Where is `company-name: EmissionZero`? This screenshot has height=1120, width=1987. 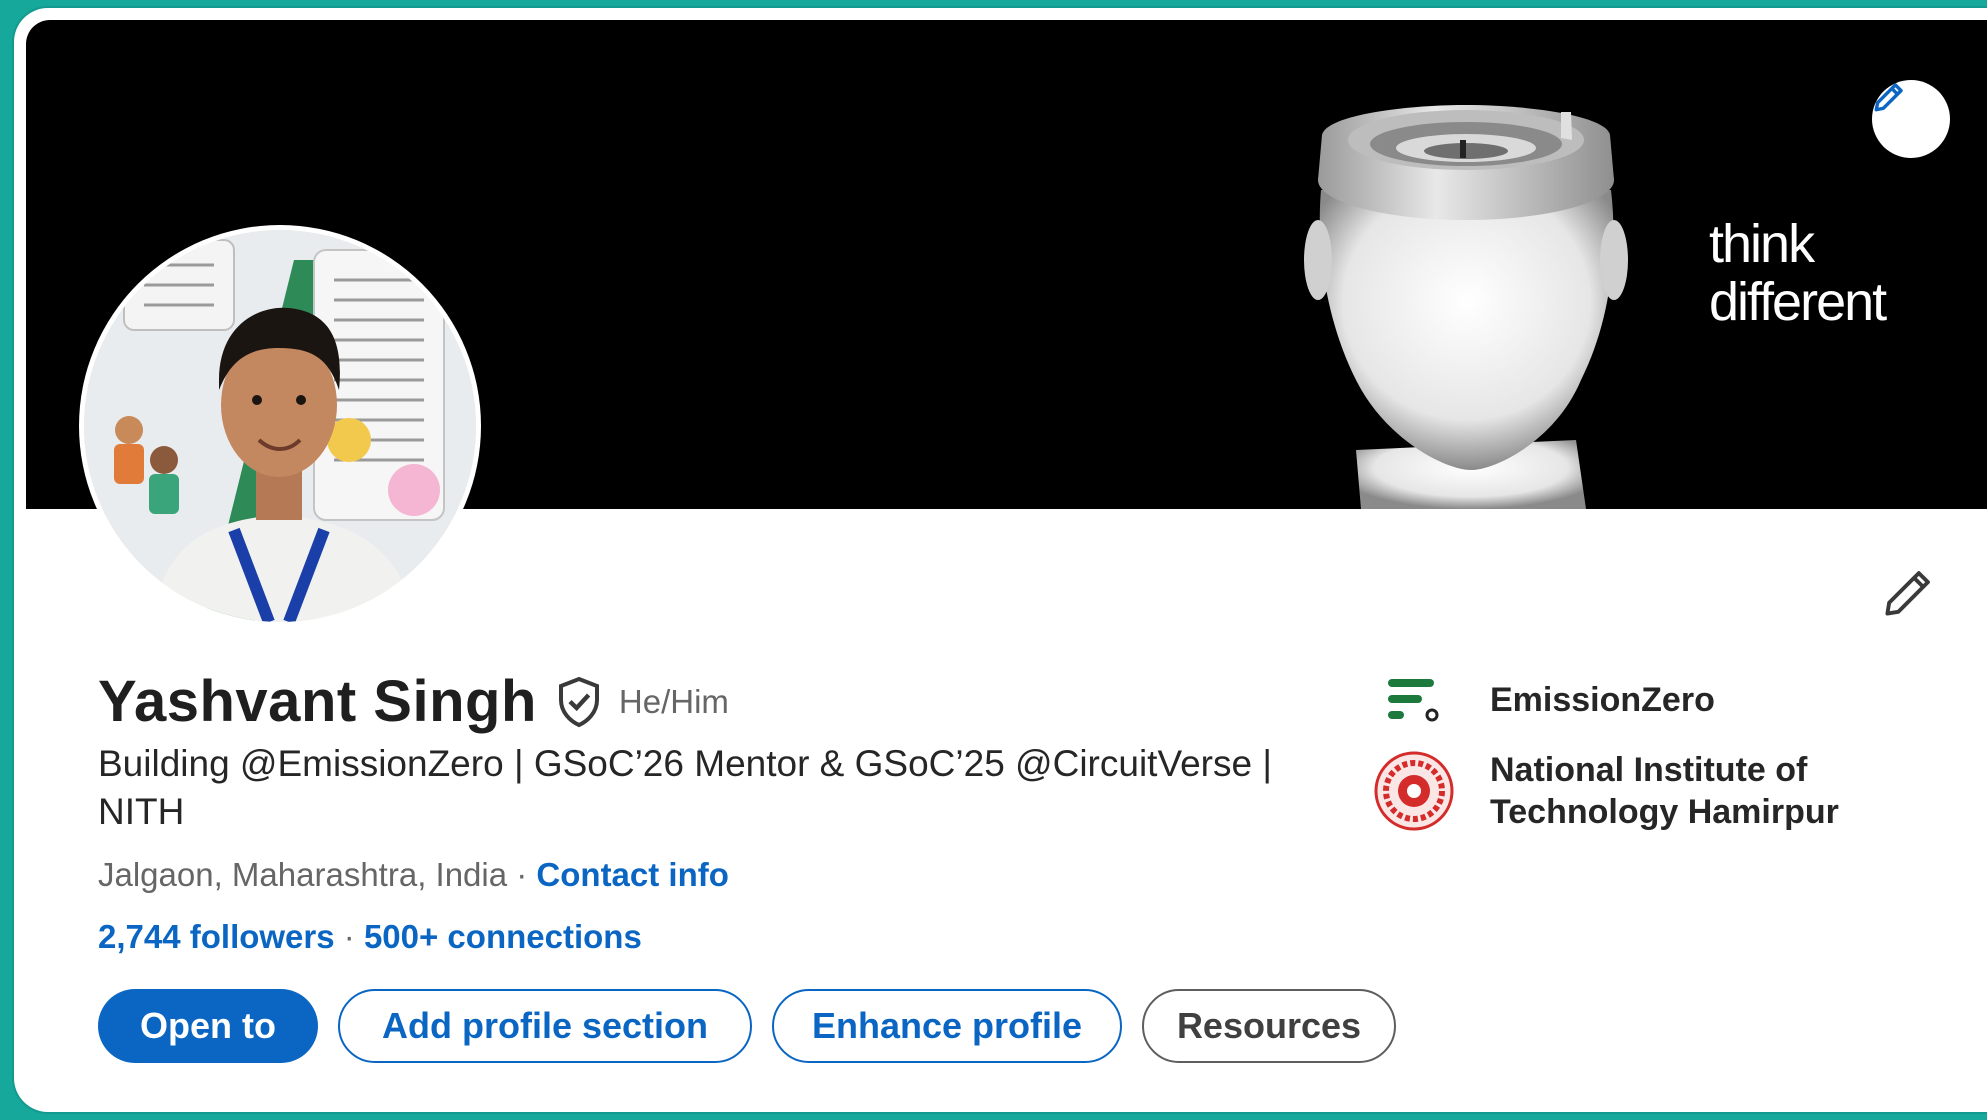 company-name: EmissionZero is located at coordinates (1602, 700).